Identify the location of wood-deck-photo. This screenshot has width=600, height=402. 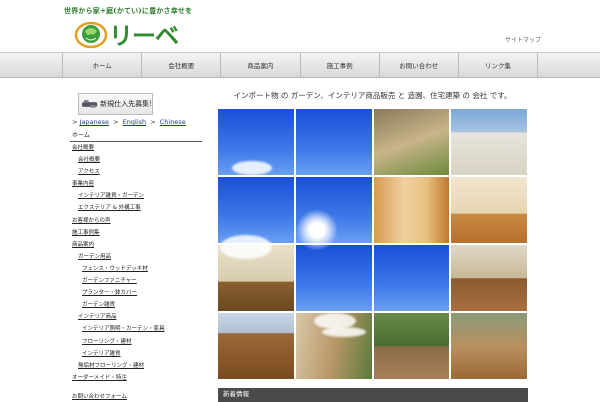
(256, 346).